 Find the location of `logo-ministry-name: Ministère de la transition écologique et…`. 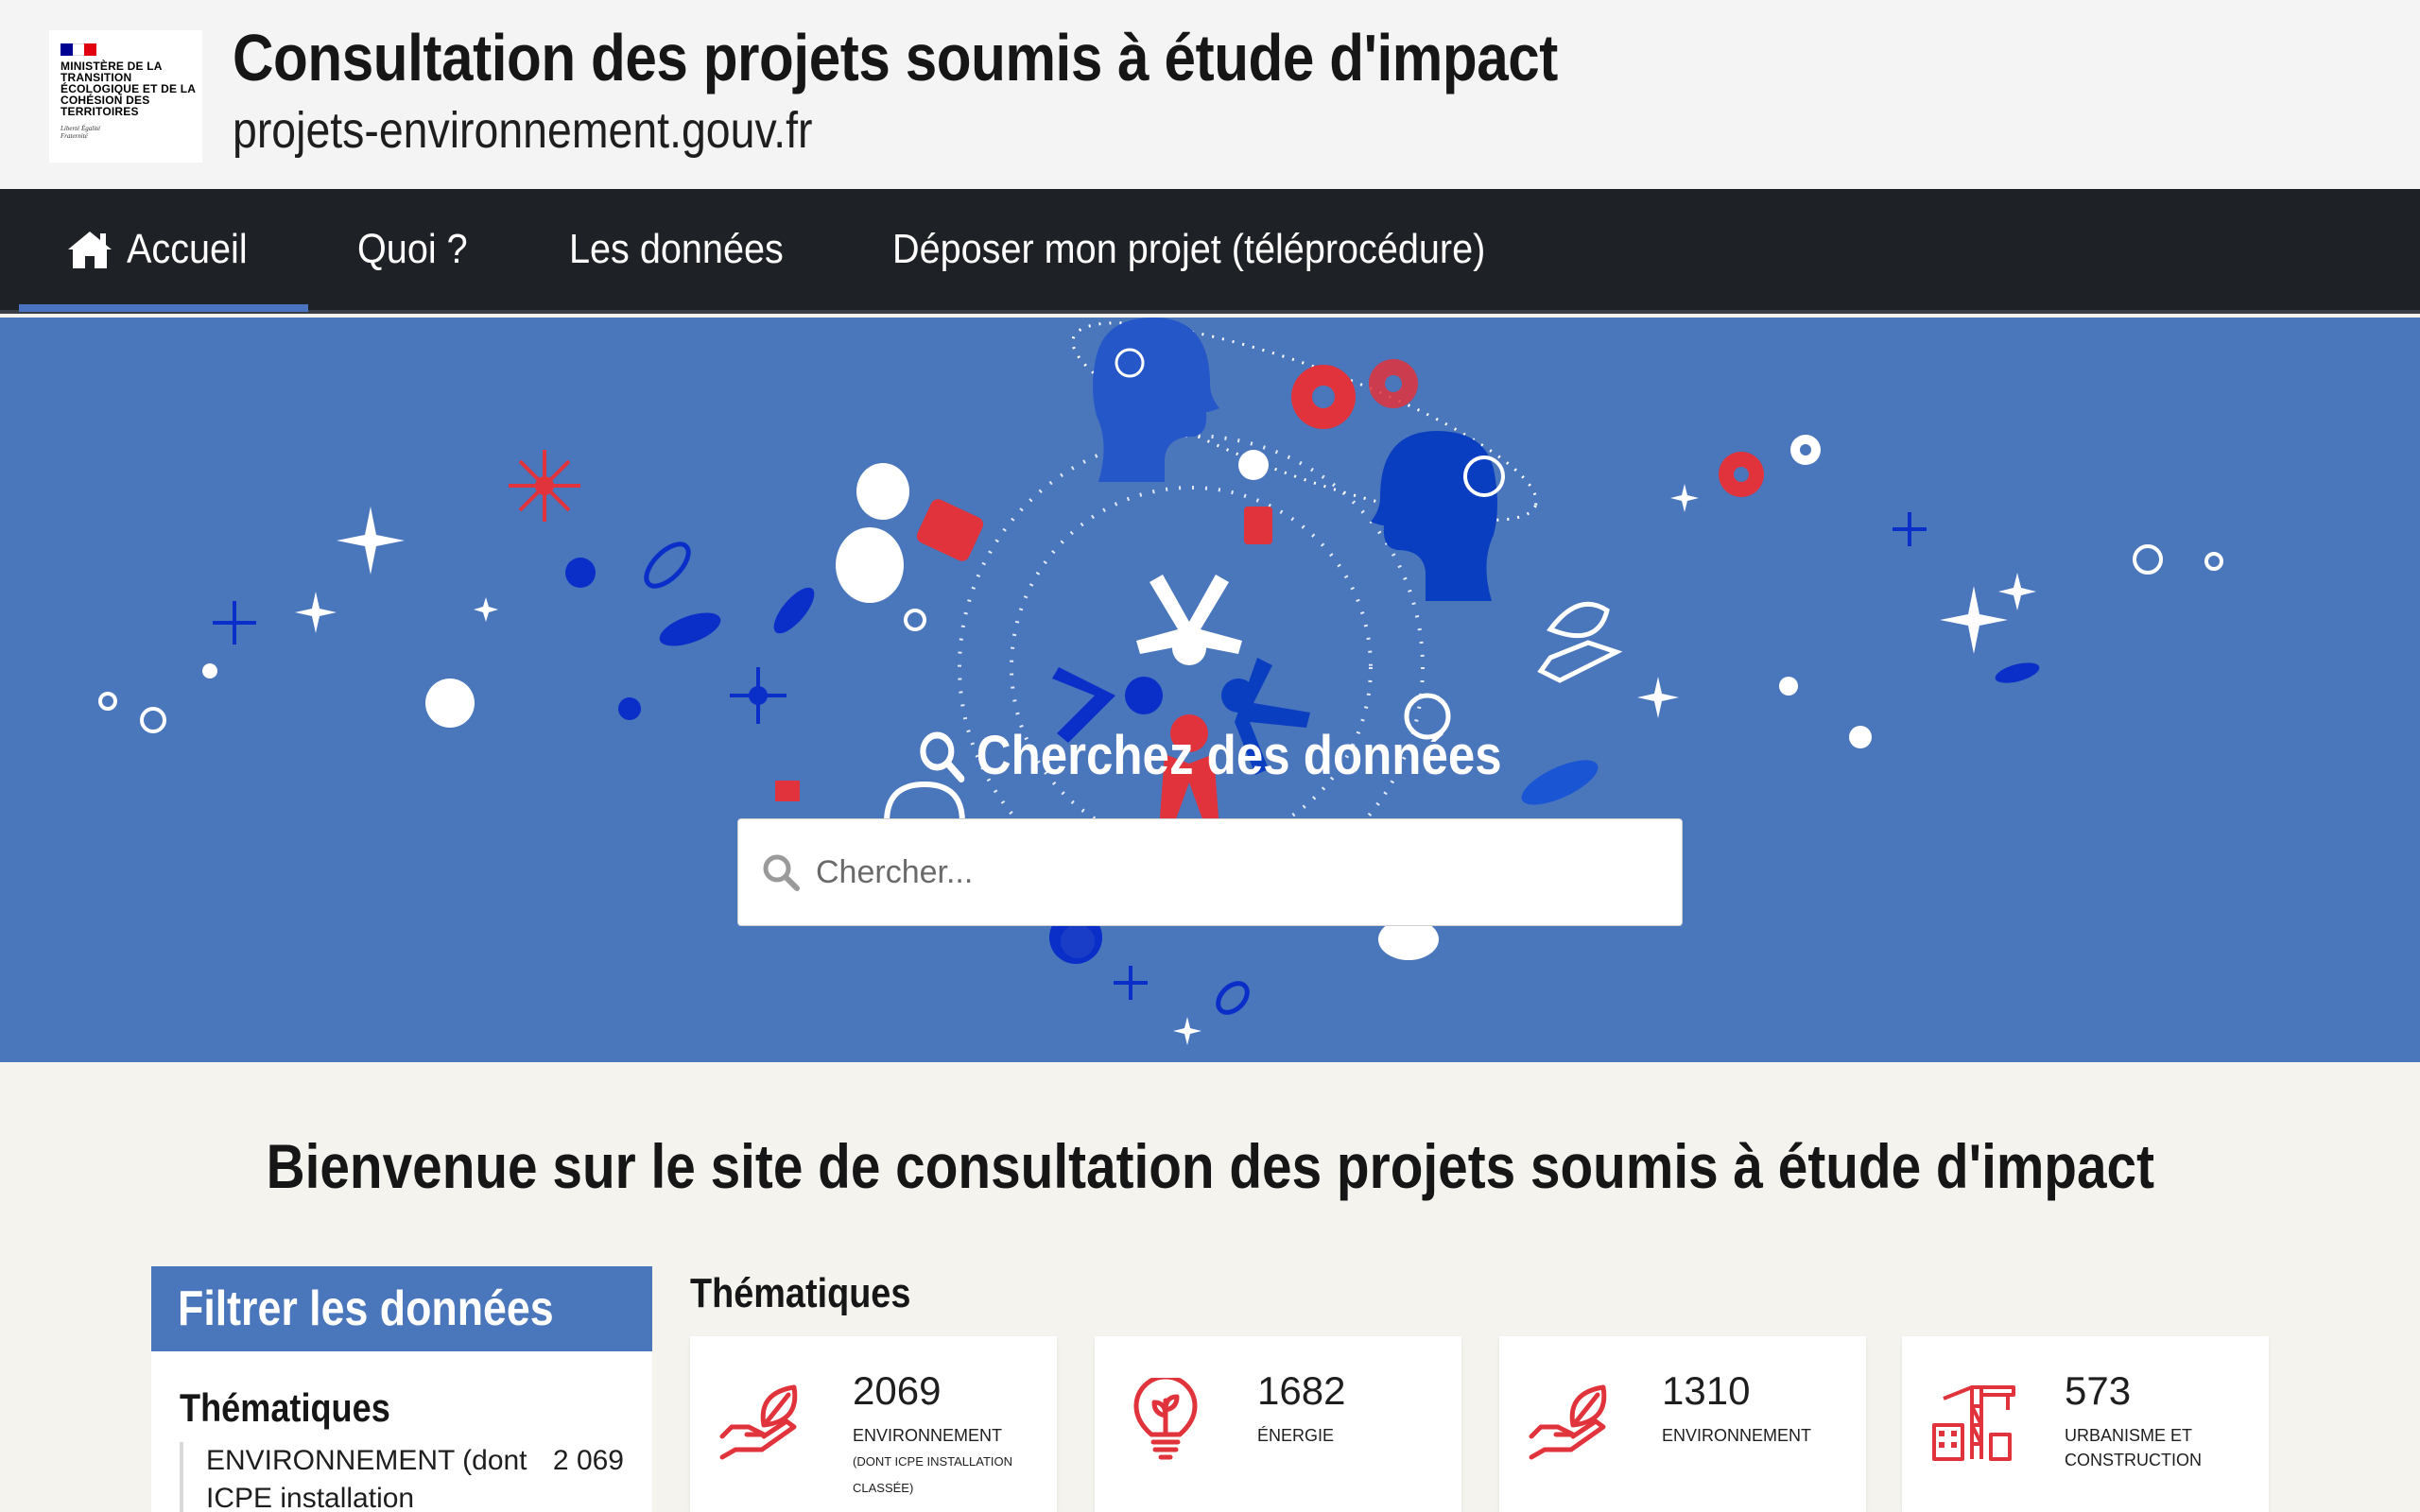

logo-ministry-name: Ministère de la transition écologique et… is located at coordinates (128, 89).